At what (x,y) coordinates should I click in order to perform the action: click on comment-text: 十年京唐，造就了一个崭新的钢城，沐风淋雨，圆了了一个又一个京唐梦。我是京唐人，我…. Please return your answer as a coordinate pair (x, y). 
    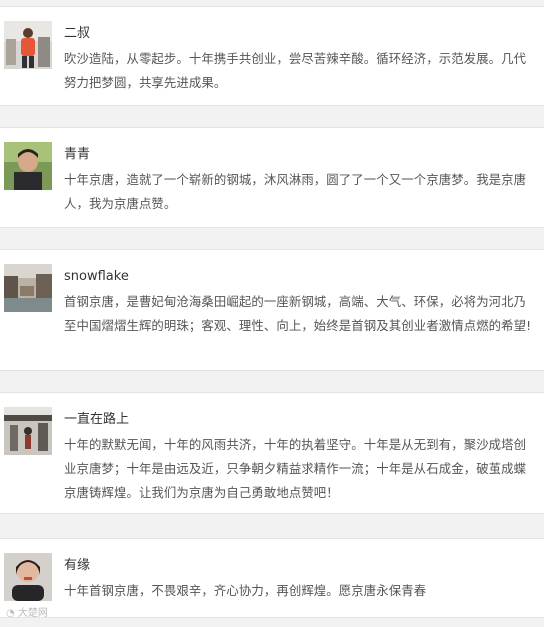
    Looking at the image, I should click on (295, 191).